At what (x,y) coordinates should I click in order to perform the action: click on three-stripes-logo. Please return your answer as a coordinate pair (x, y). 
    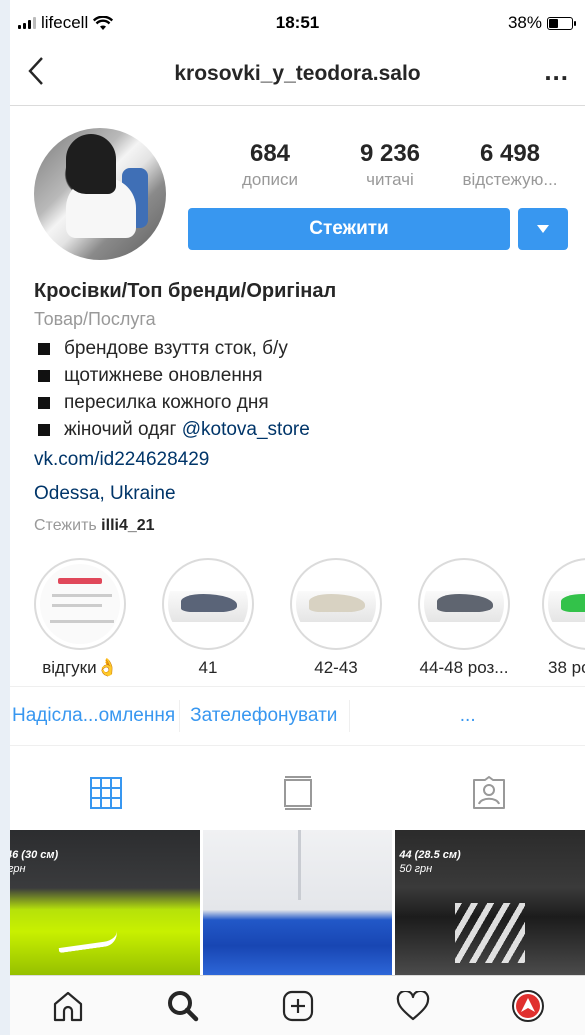
    Looking at the image, I should click on (490, 933).